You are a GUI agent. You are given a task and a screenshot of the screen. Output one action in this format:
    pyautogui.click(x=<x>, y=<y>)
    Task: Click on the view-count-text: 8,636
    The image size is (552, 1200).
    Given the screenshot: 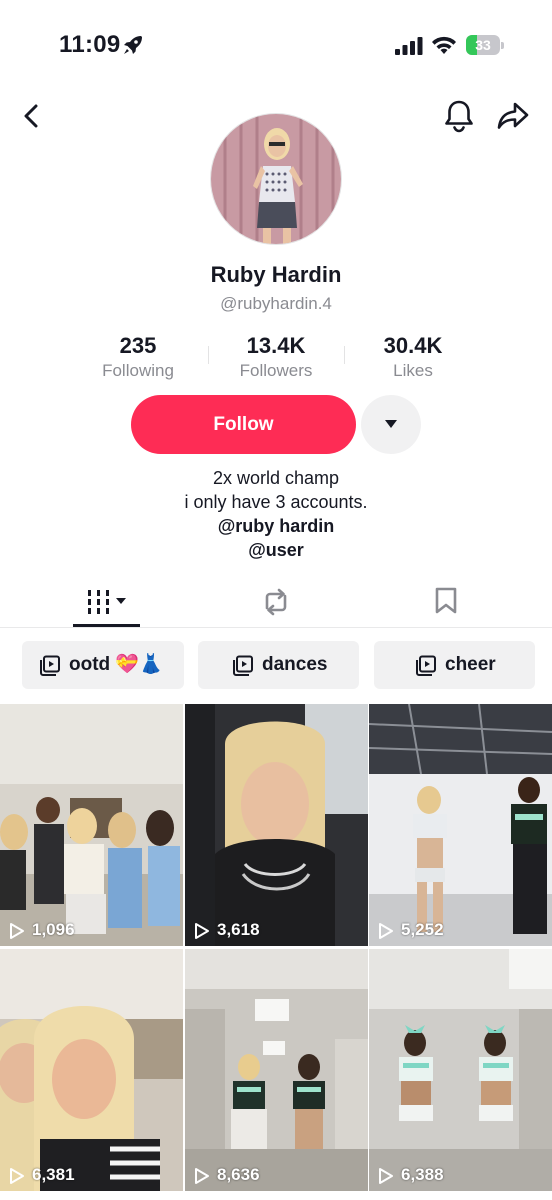 What is the action you would take?
    pyautogui.click(x=238, y=1174)
    